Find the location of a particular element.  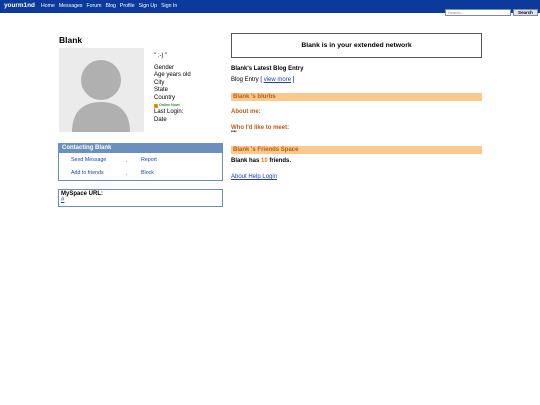

online-icon is located at coordinates (156, 105).